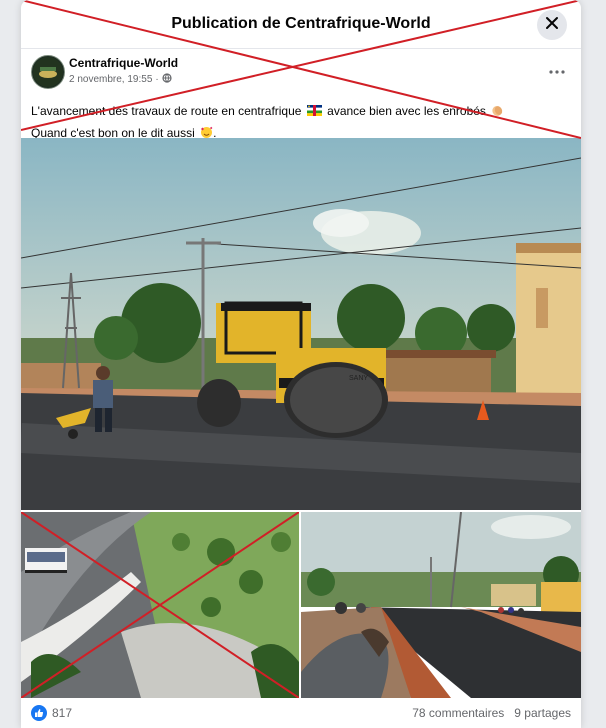 Image resolution: width=606 pixels, height=728 pixels. I want to click on post-stats-bar: 817 78 commentaires 9 partages, so click(301, 713).